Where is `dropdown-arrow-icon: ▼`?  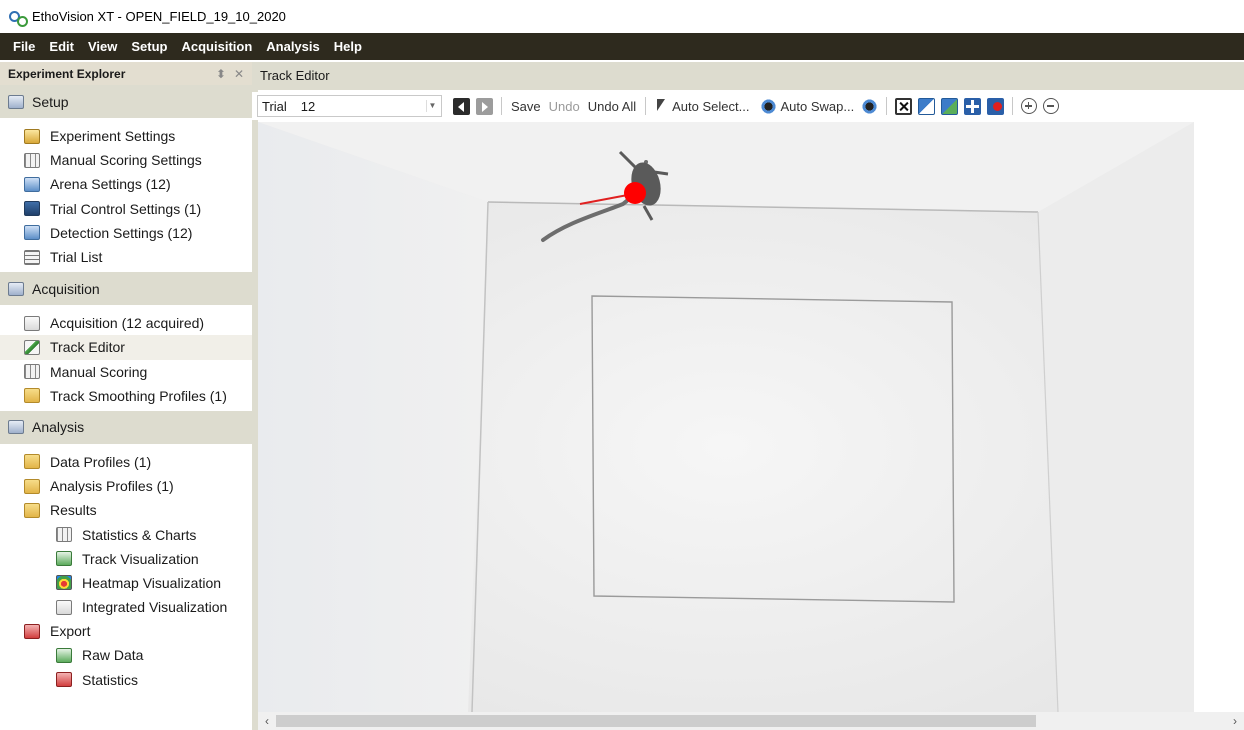 dropdown-arrow-icon: ▼ is located at coordinates (432, 106).